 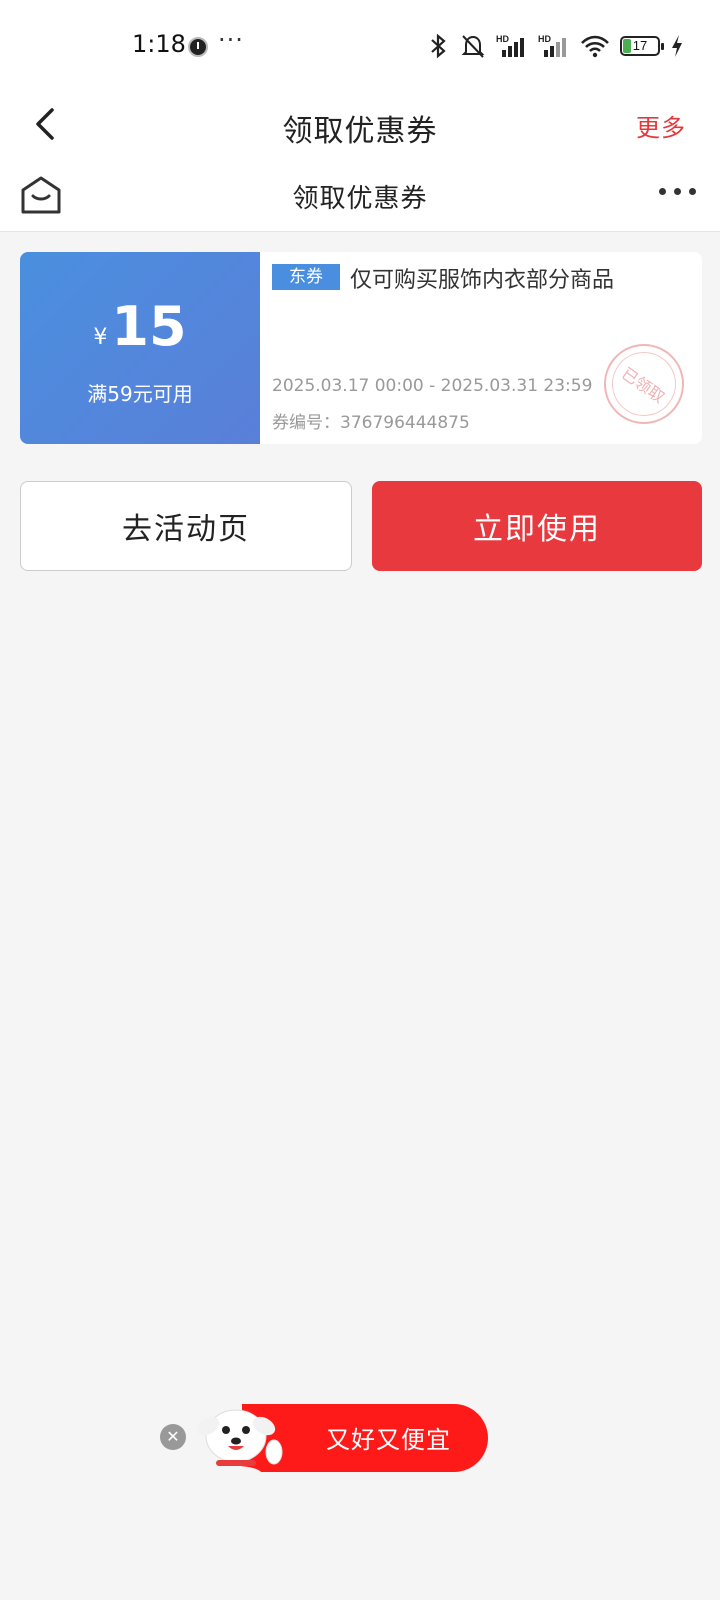 What do you see at coordinates (438, 46) in the screenshot?
I see `bluetooth-icon` at bounding box center [438, 46].